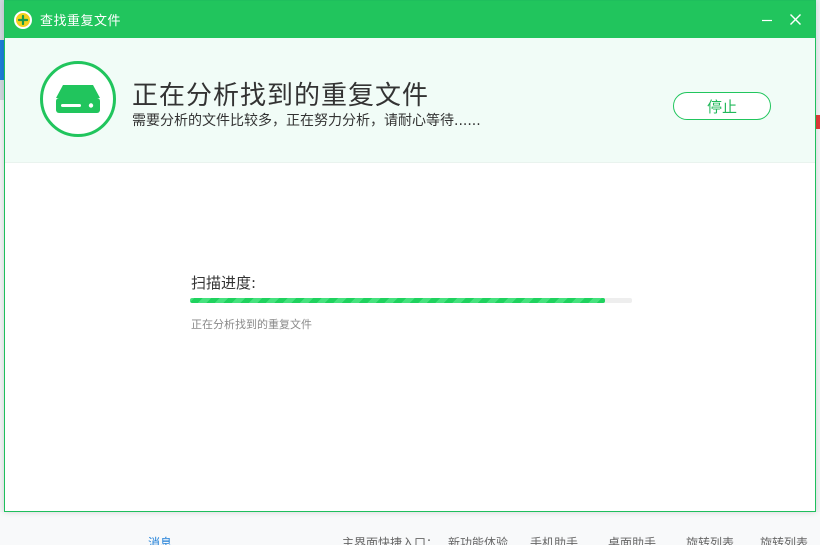  Describe the element at coordinates (478, 540) in the screenshot. I see `background-text: 新功能体验` at that location.